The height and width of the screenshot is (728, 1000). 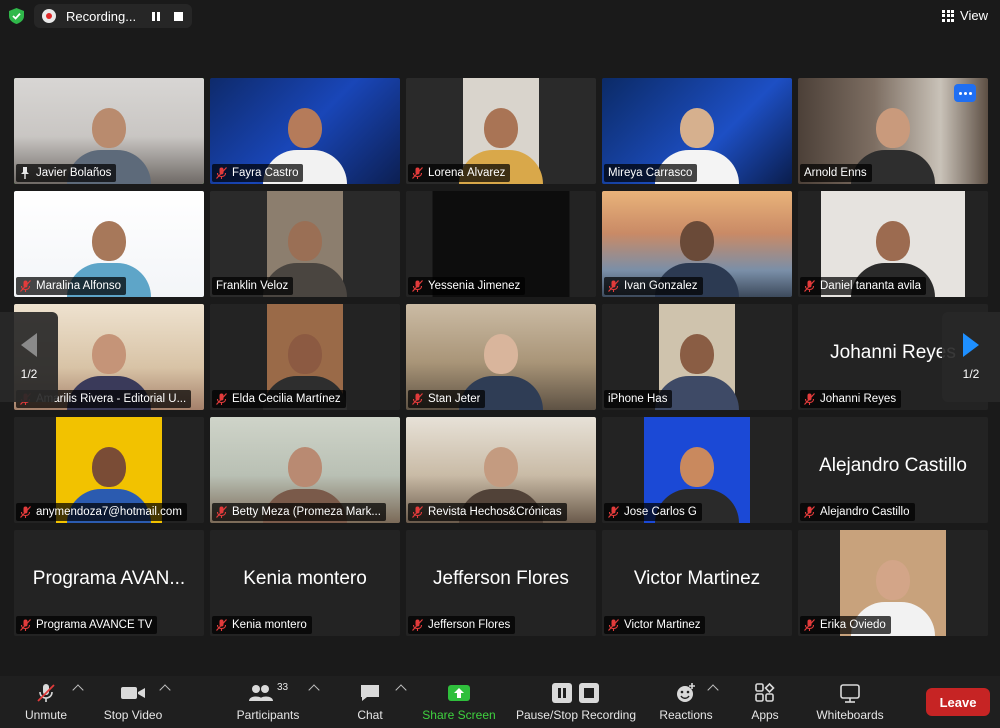 What do you see at coordinates (78, 690) in the screenshot?
I see `audio-options-chevron-icon` at bounding box center [78, 690].